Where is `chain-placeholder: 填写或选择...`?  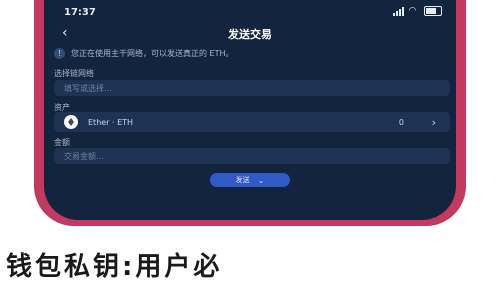
chain-placeholder: 填写或选择... is located at coordinates (88, 88).